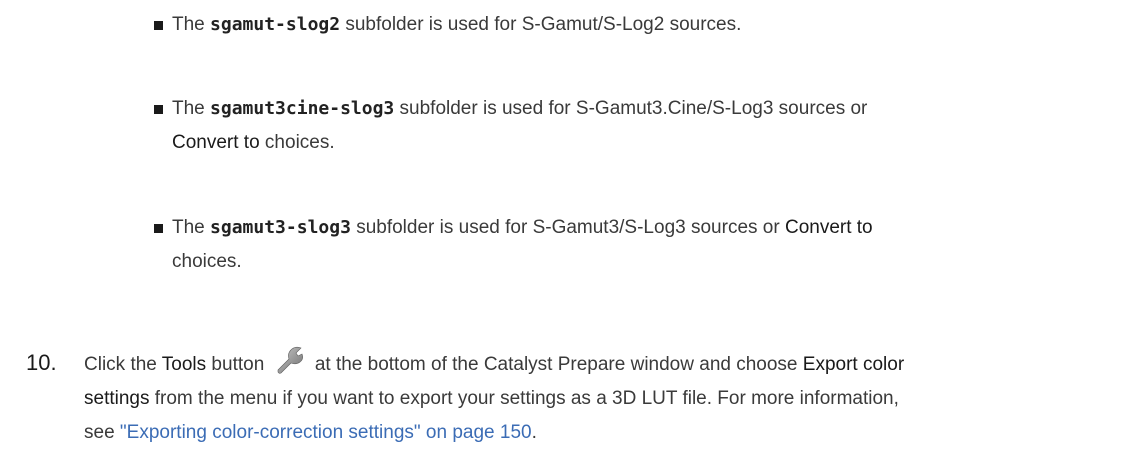  Describe the element at coordinates (184, 364) in the screenshot. I see `ui-term: Tools` at that location.